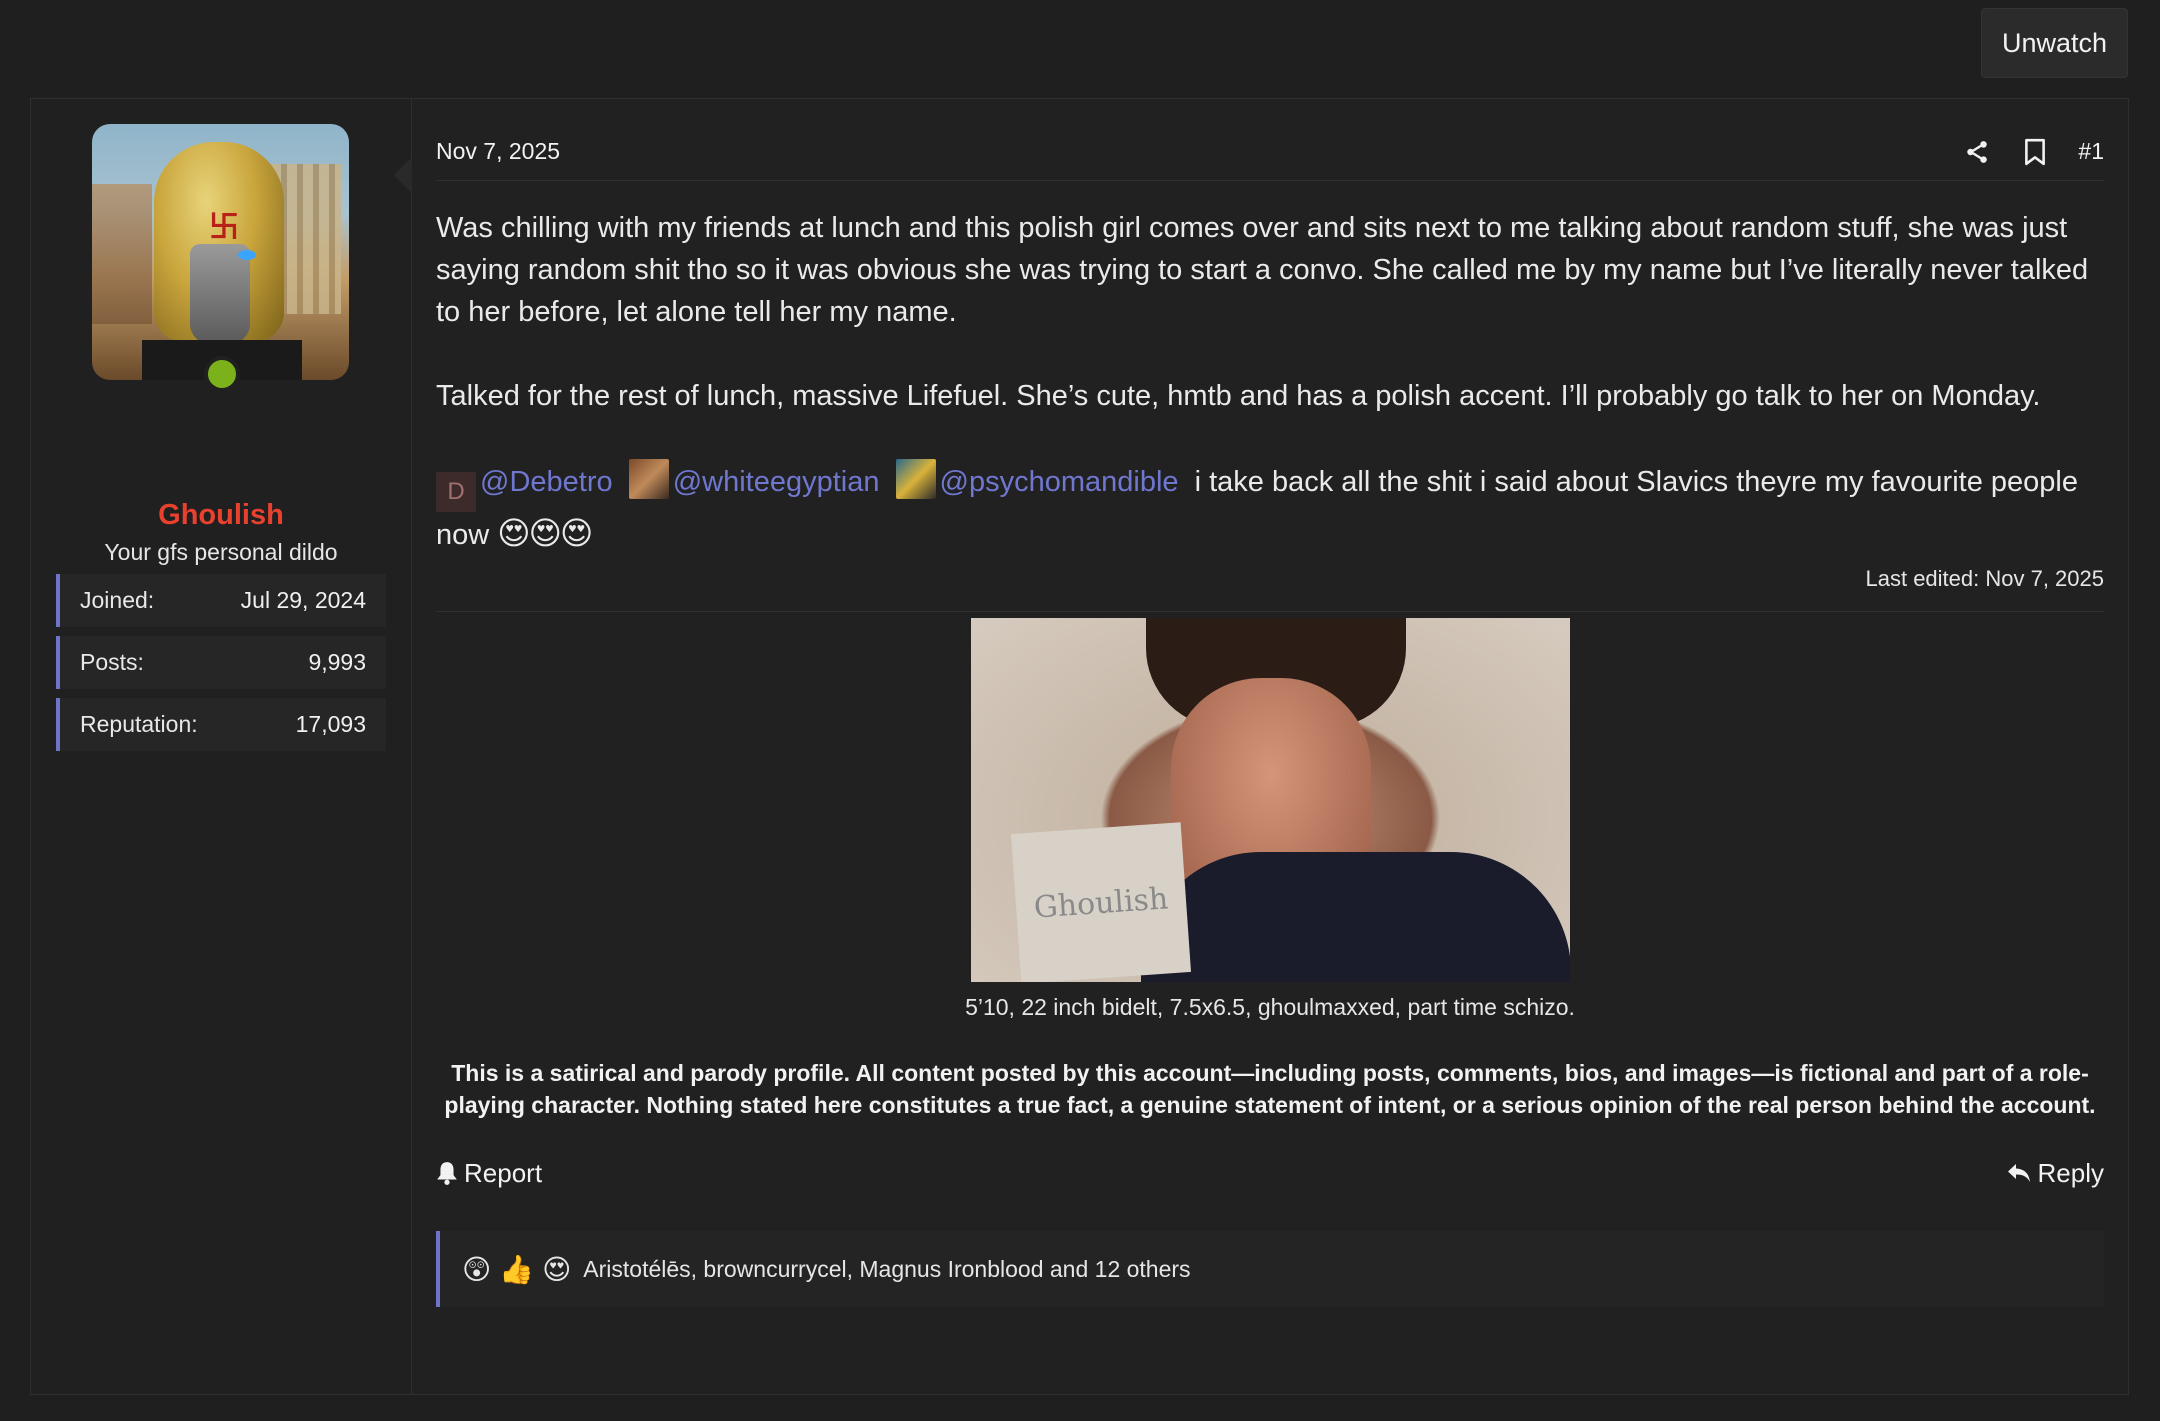  I want to click on report-button: Report, so click(489, 1173).